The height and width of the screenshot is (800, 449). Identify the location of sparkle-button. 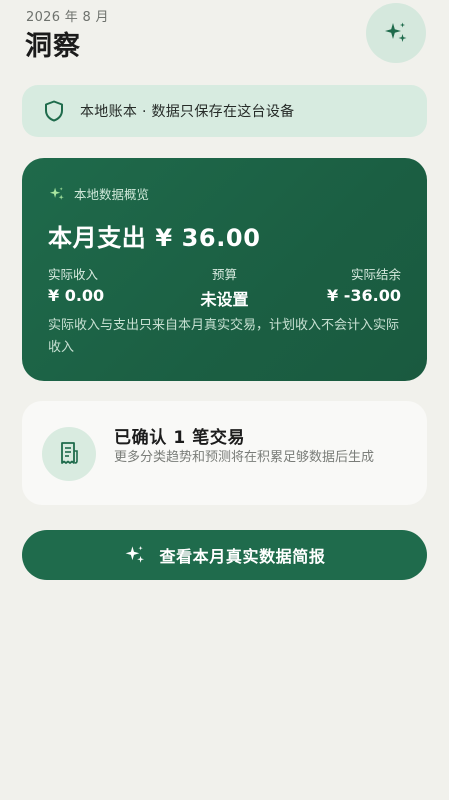
(396, 33).